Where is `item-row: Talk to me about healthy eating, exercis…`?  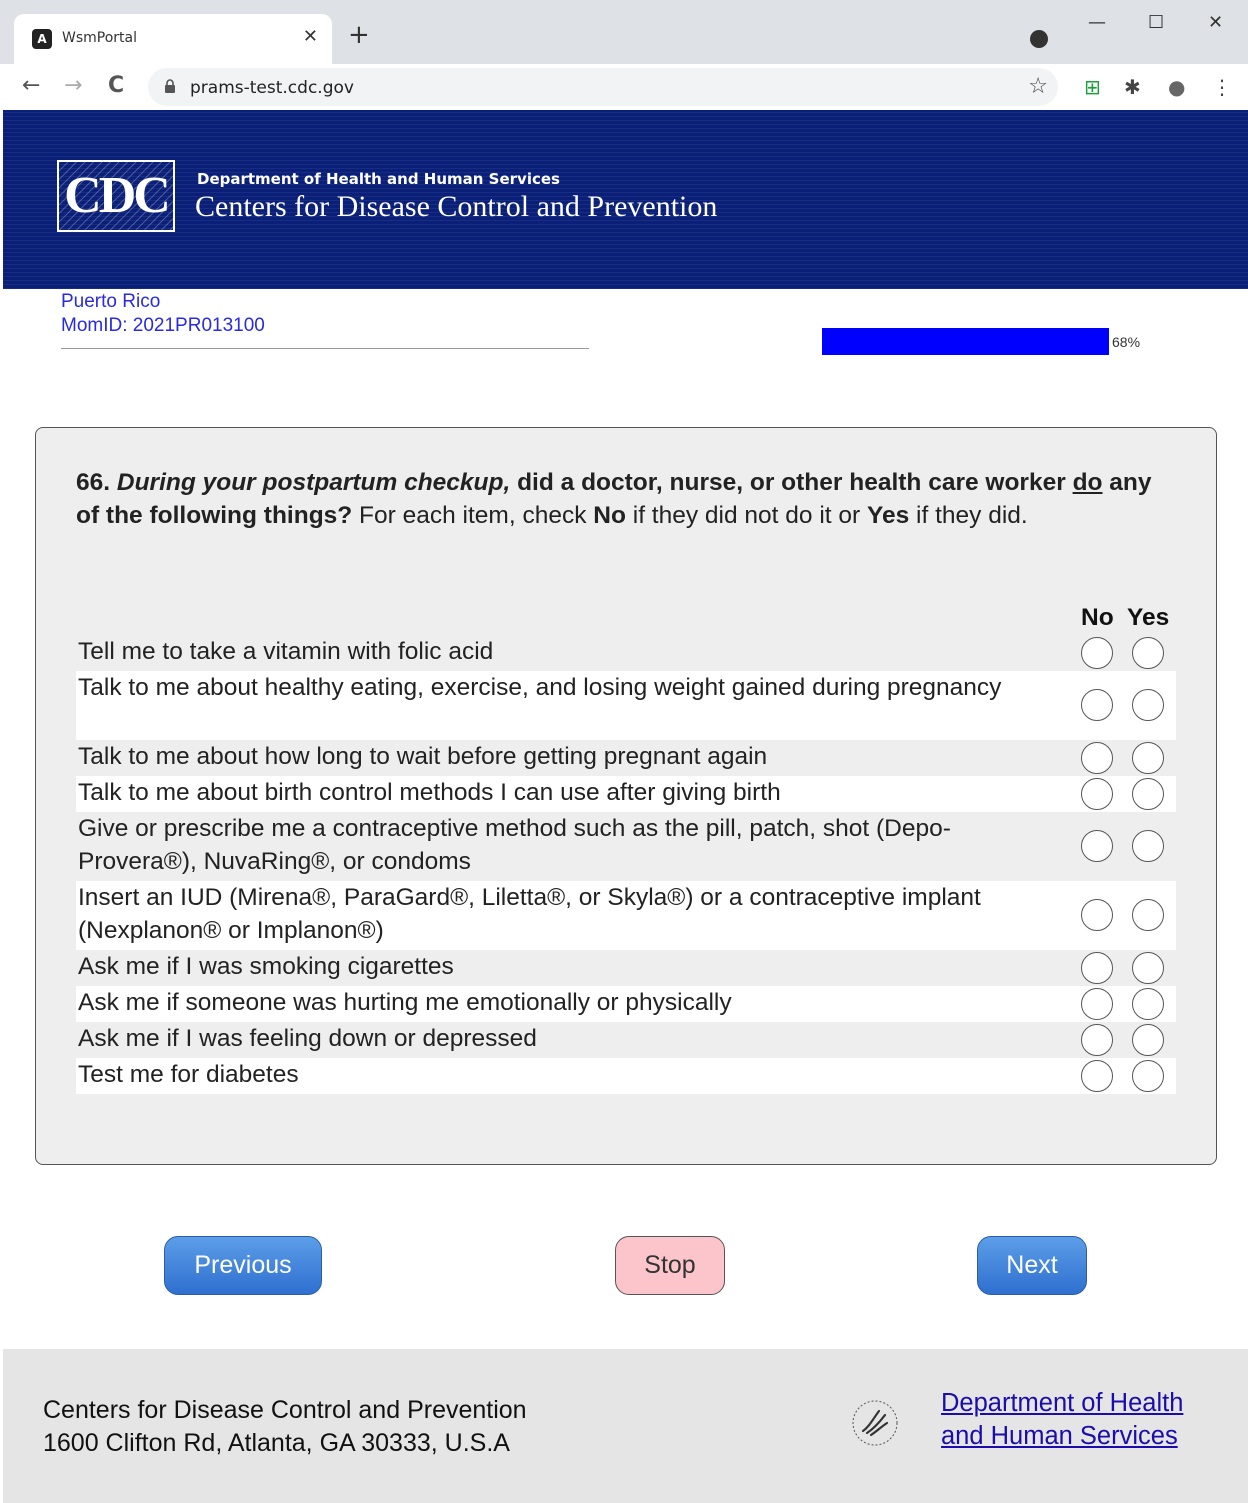 item-row: Talk to me about healthy eating, exercis… is located at coordinates (626, 705).